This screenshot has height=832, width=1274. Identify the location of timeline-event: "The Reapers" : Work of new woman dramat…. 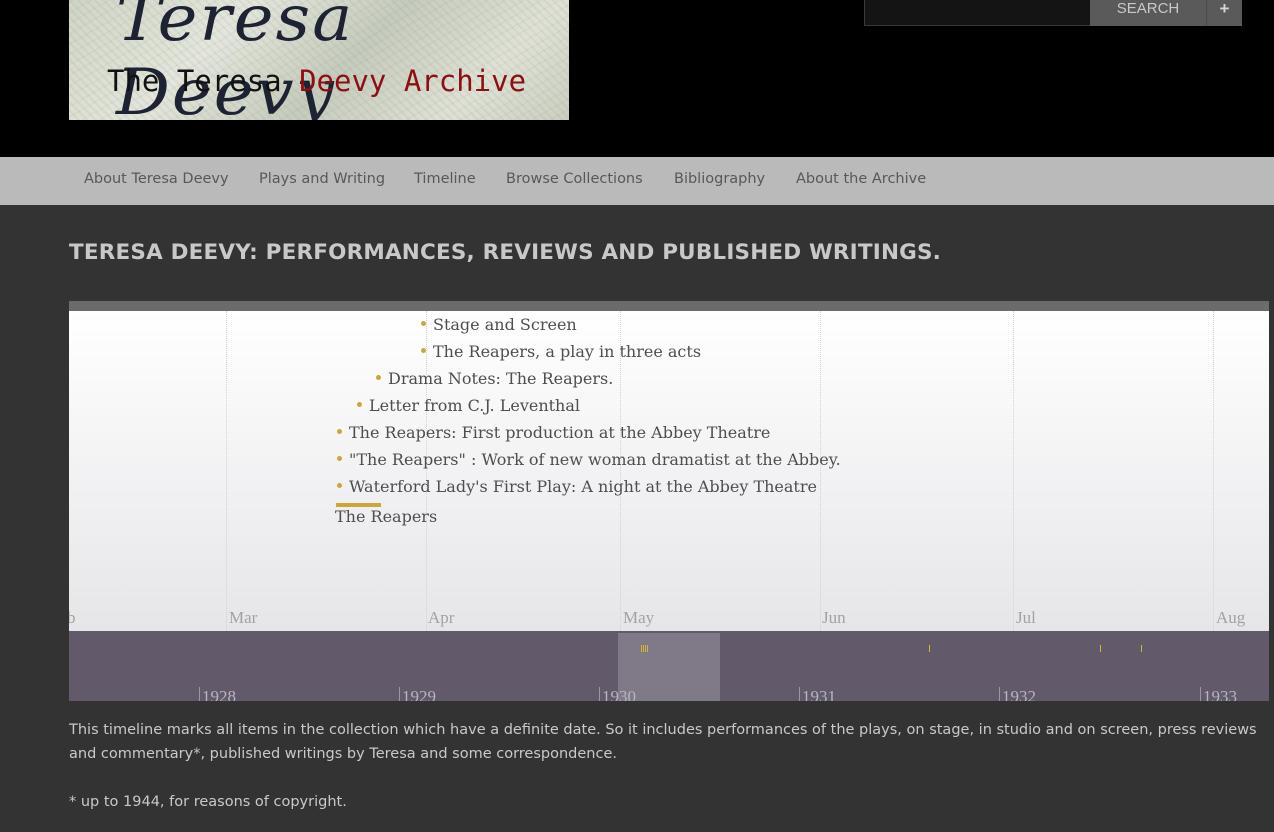
(595, 459).